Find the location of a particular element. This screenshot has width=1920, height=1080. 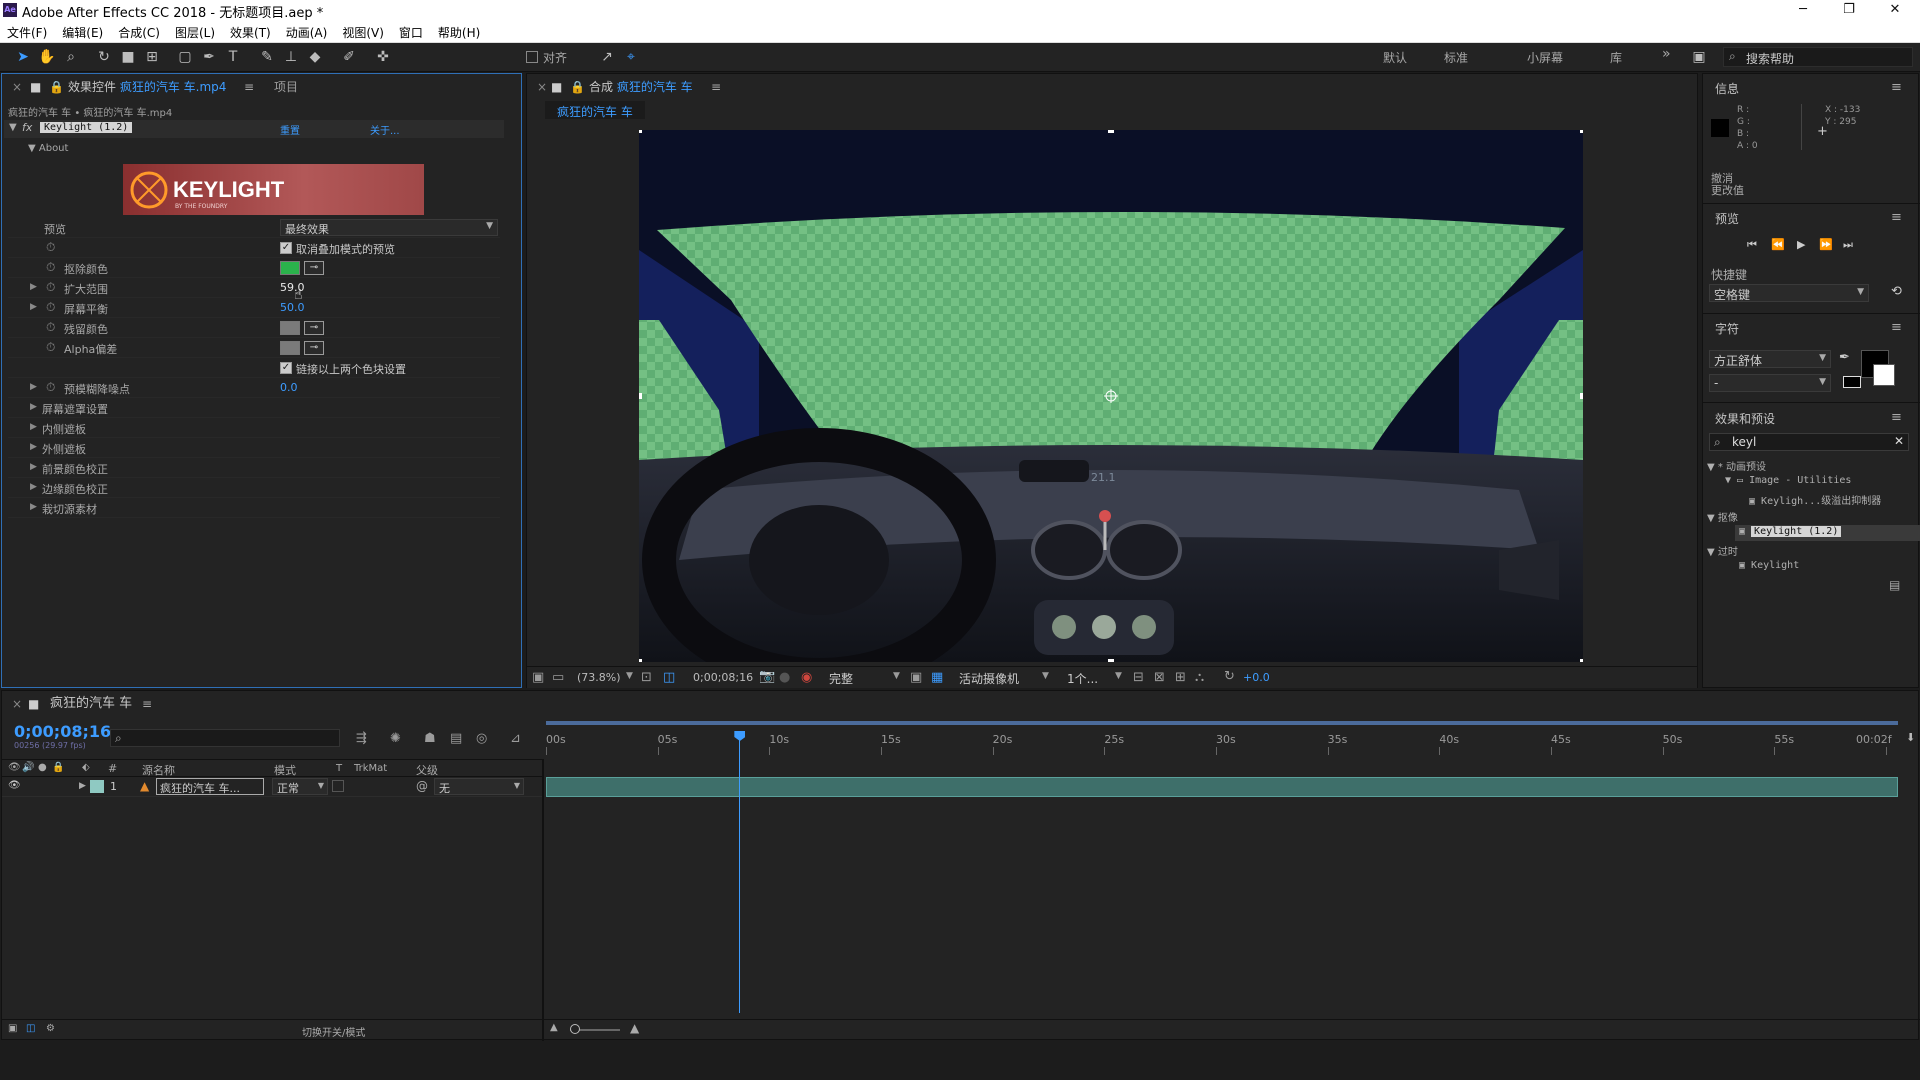

flowchart-icon: ⛬ is located at coordinates (1199, 677).